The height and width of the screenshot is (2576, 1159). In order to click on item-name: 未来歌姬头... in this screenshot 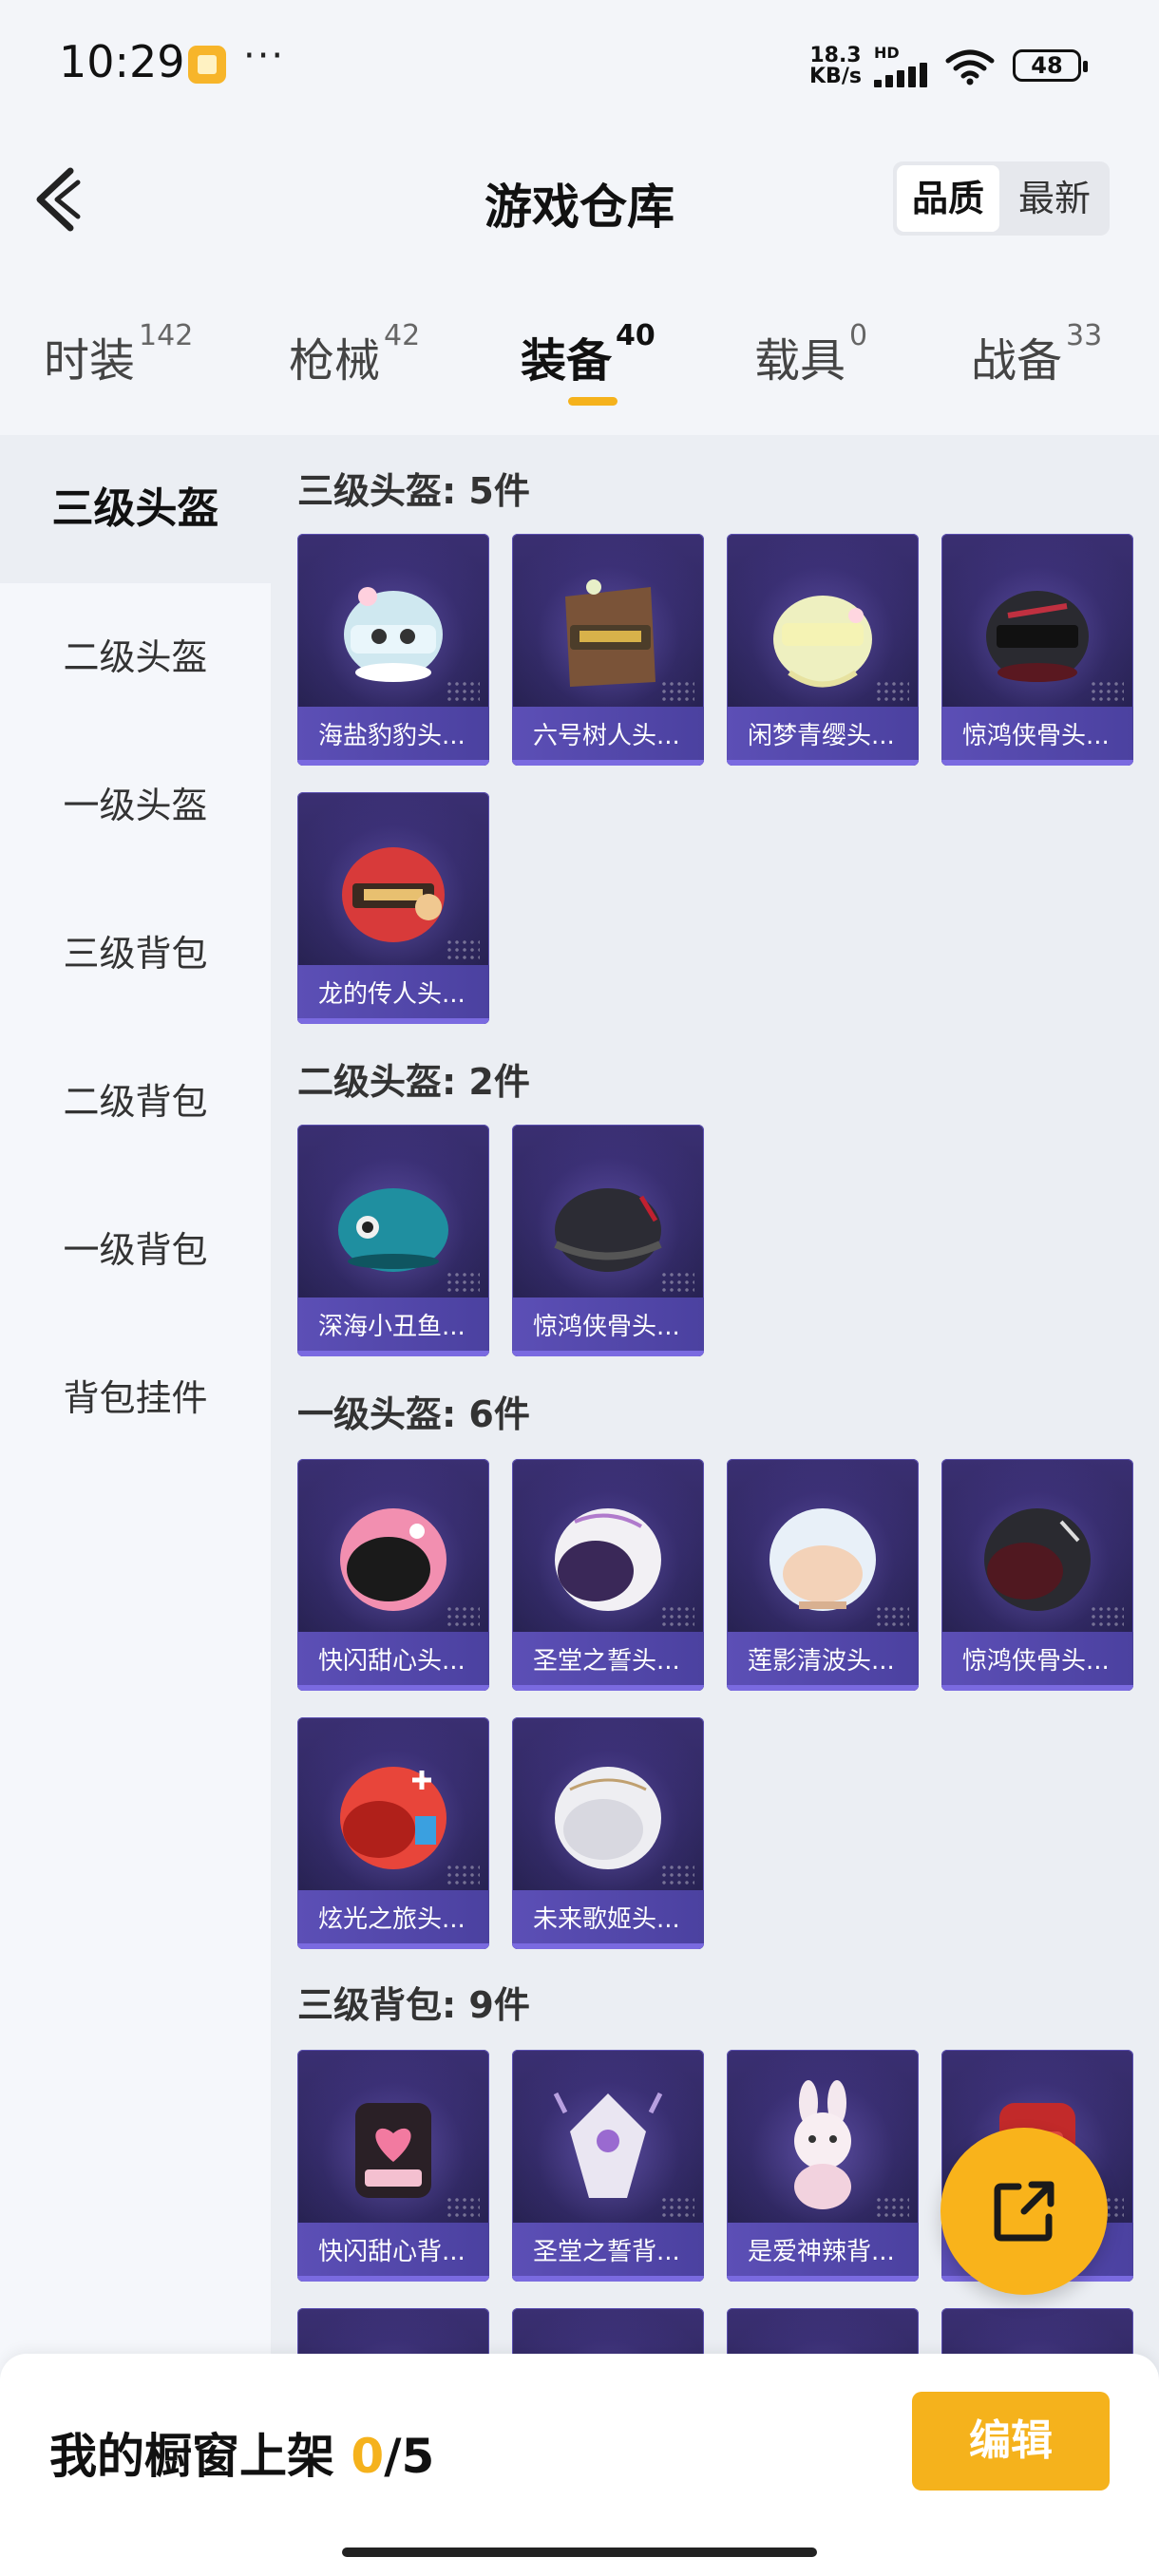, I will do `click(608, 1919)`.